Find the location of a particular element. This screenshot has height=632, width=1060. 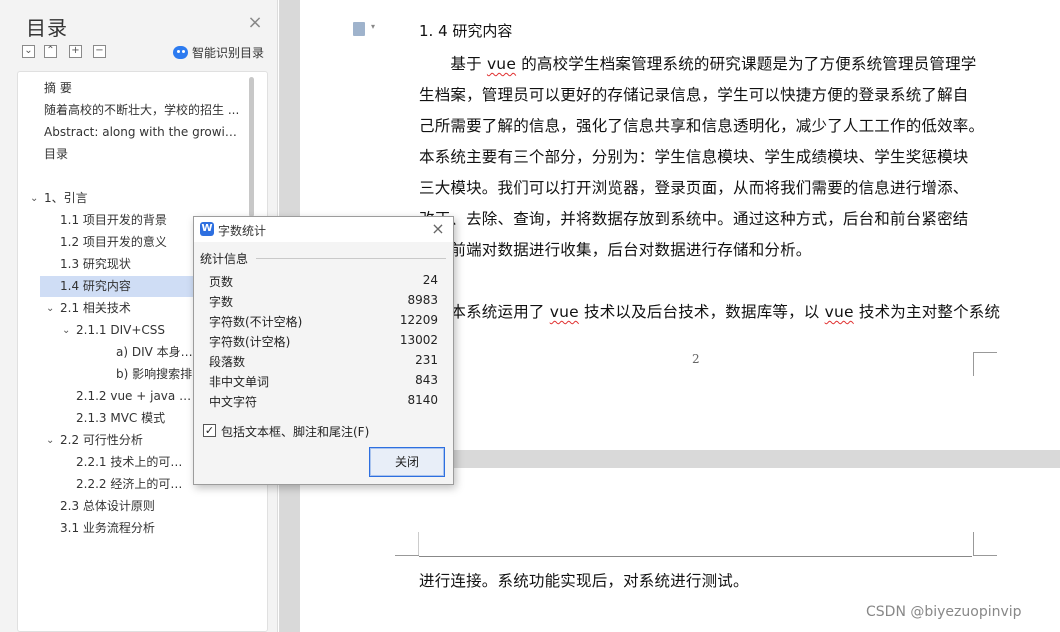

page-number: 2 is located at coordinates (696, 359).